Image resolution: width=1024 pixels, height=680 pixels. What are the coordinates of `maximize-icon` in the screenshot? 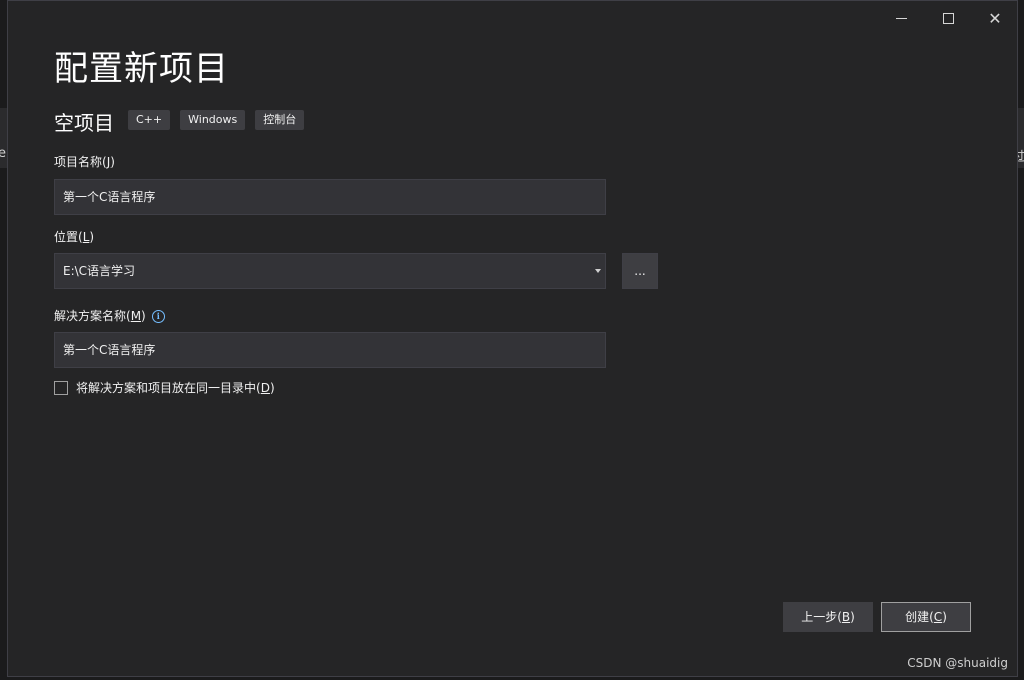 It's located at (948, 18).